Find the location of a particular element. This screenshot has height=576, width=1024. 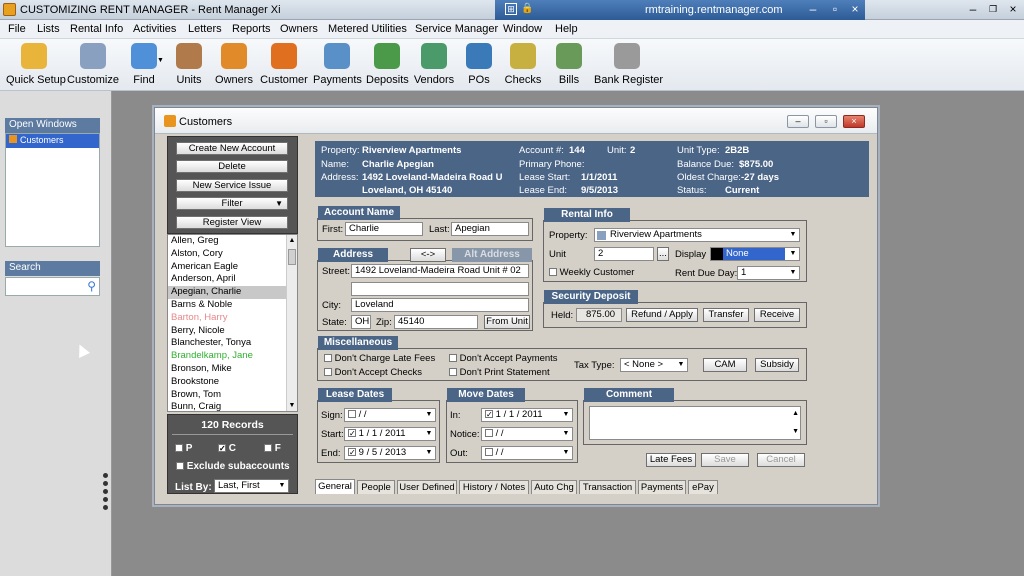

checks-button: Checks is located at coordinates (523, 64).